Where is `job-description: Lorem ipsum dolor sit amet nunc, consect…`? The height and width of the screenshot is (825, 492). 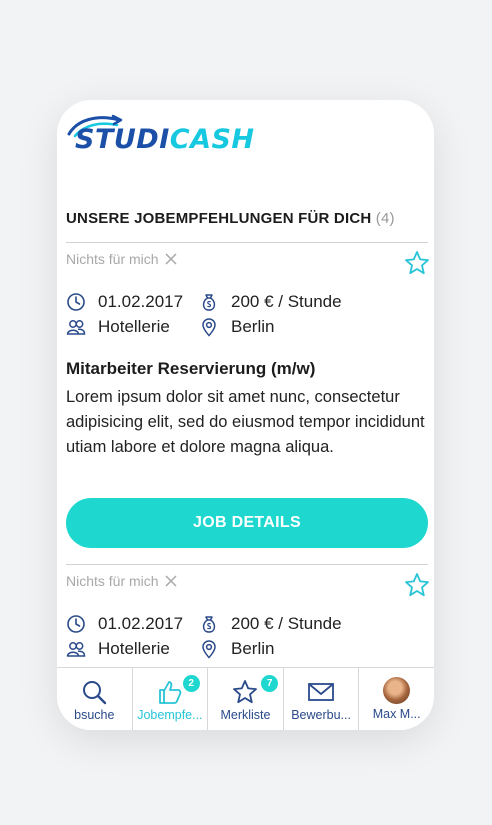 job-description: Lorem ipsum dolor sit amet nunc, consect… is located at coordinates (245, 422).